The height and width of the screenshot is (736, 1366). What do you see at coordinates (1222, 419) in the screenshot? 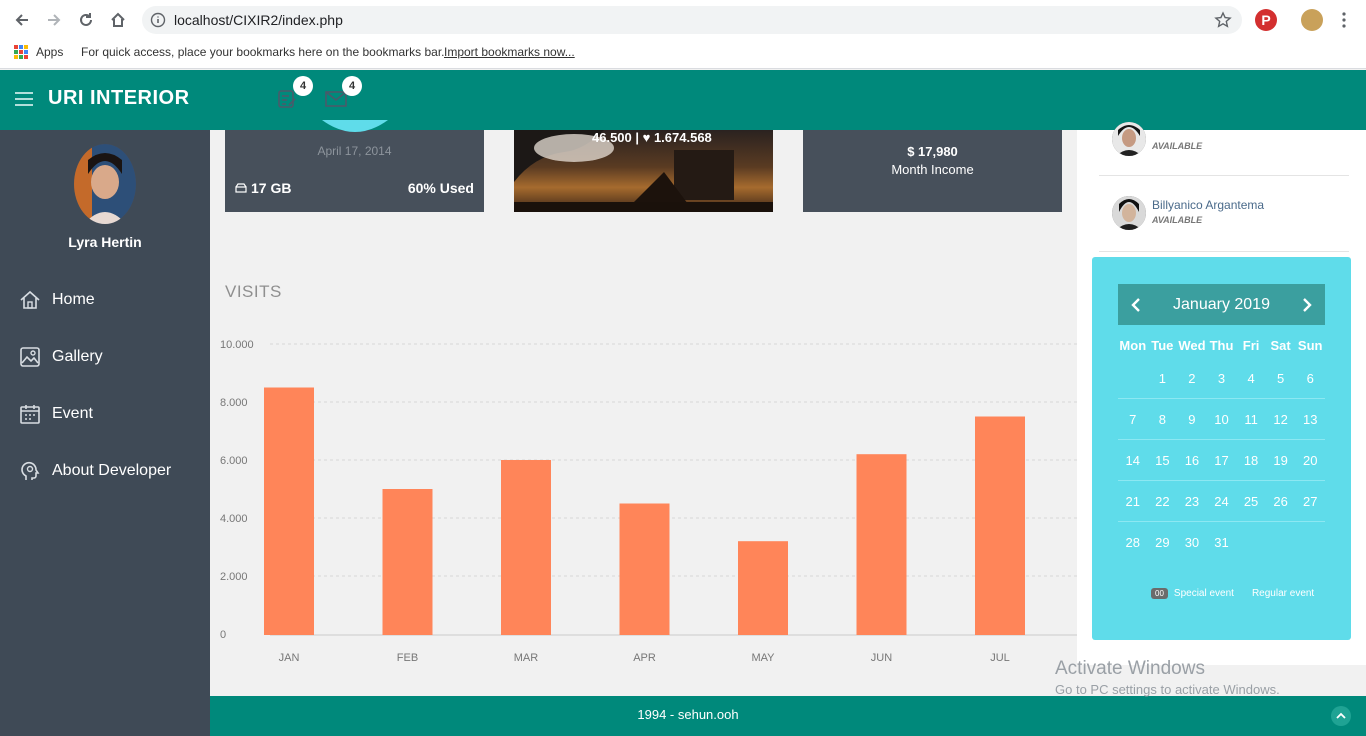
I see `calendar-day: 10` at bounding box center [1222, 419].